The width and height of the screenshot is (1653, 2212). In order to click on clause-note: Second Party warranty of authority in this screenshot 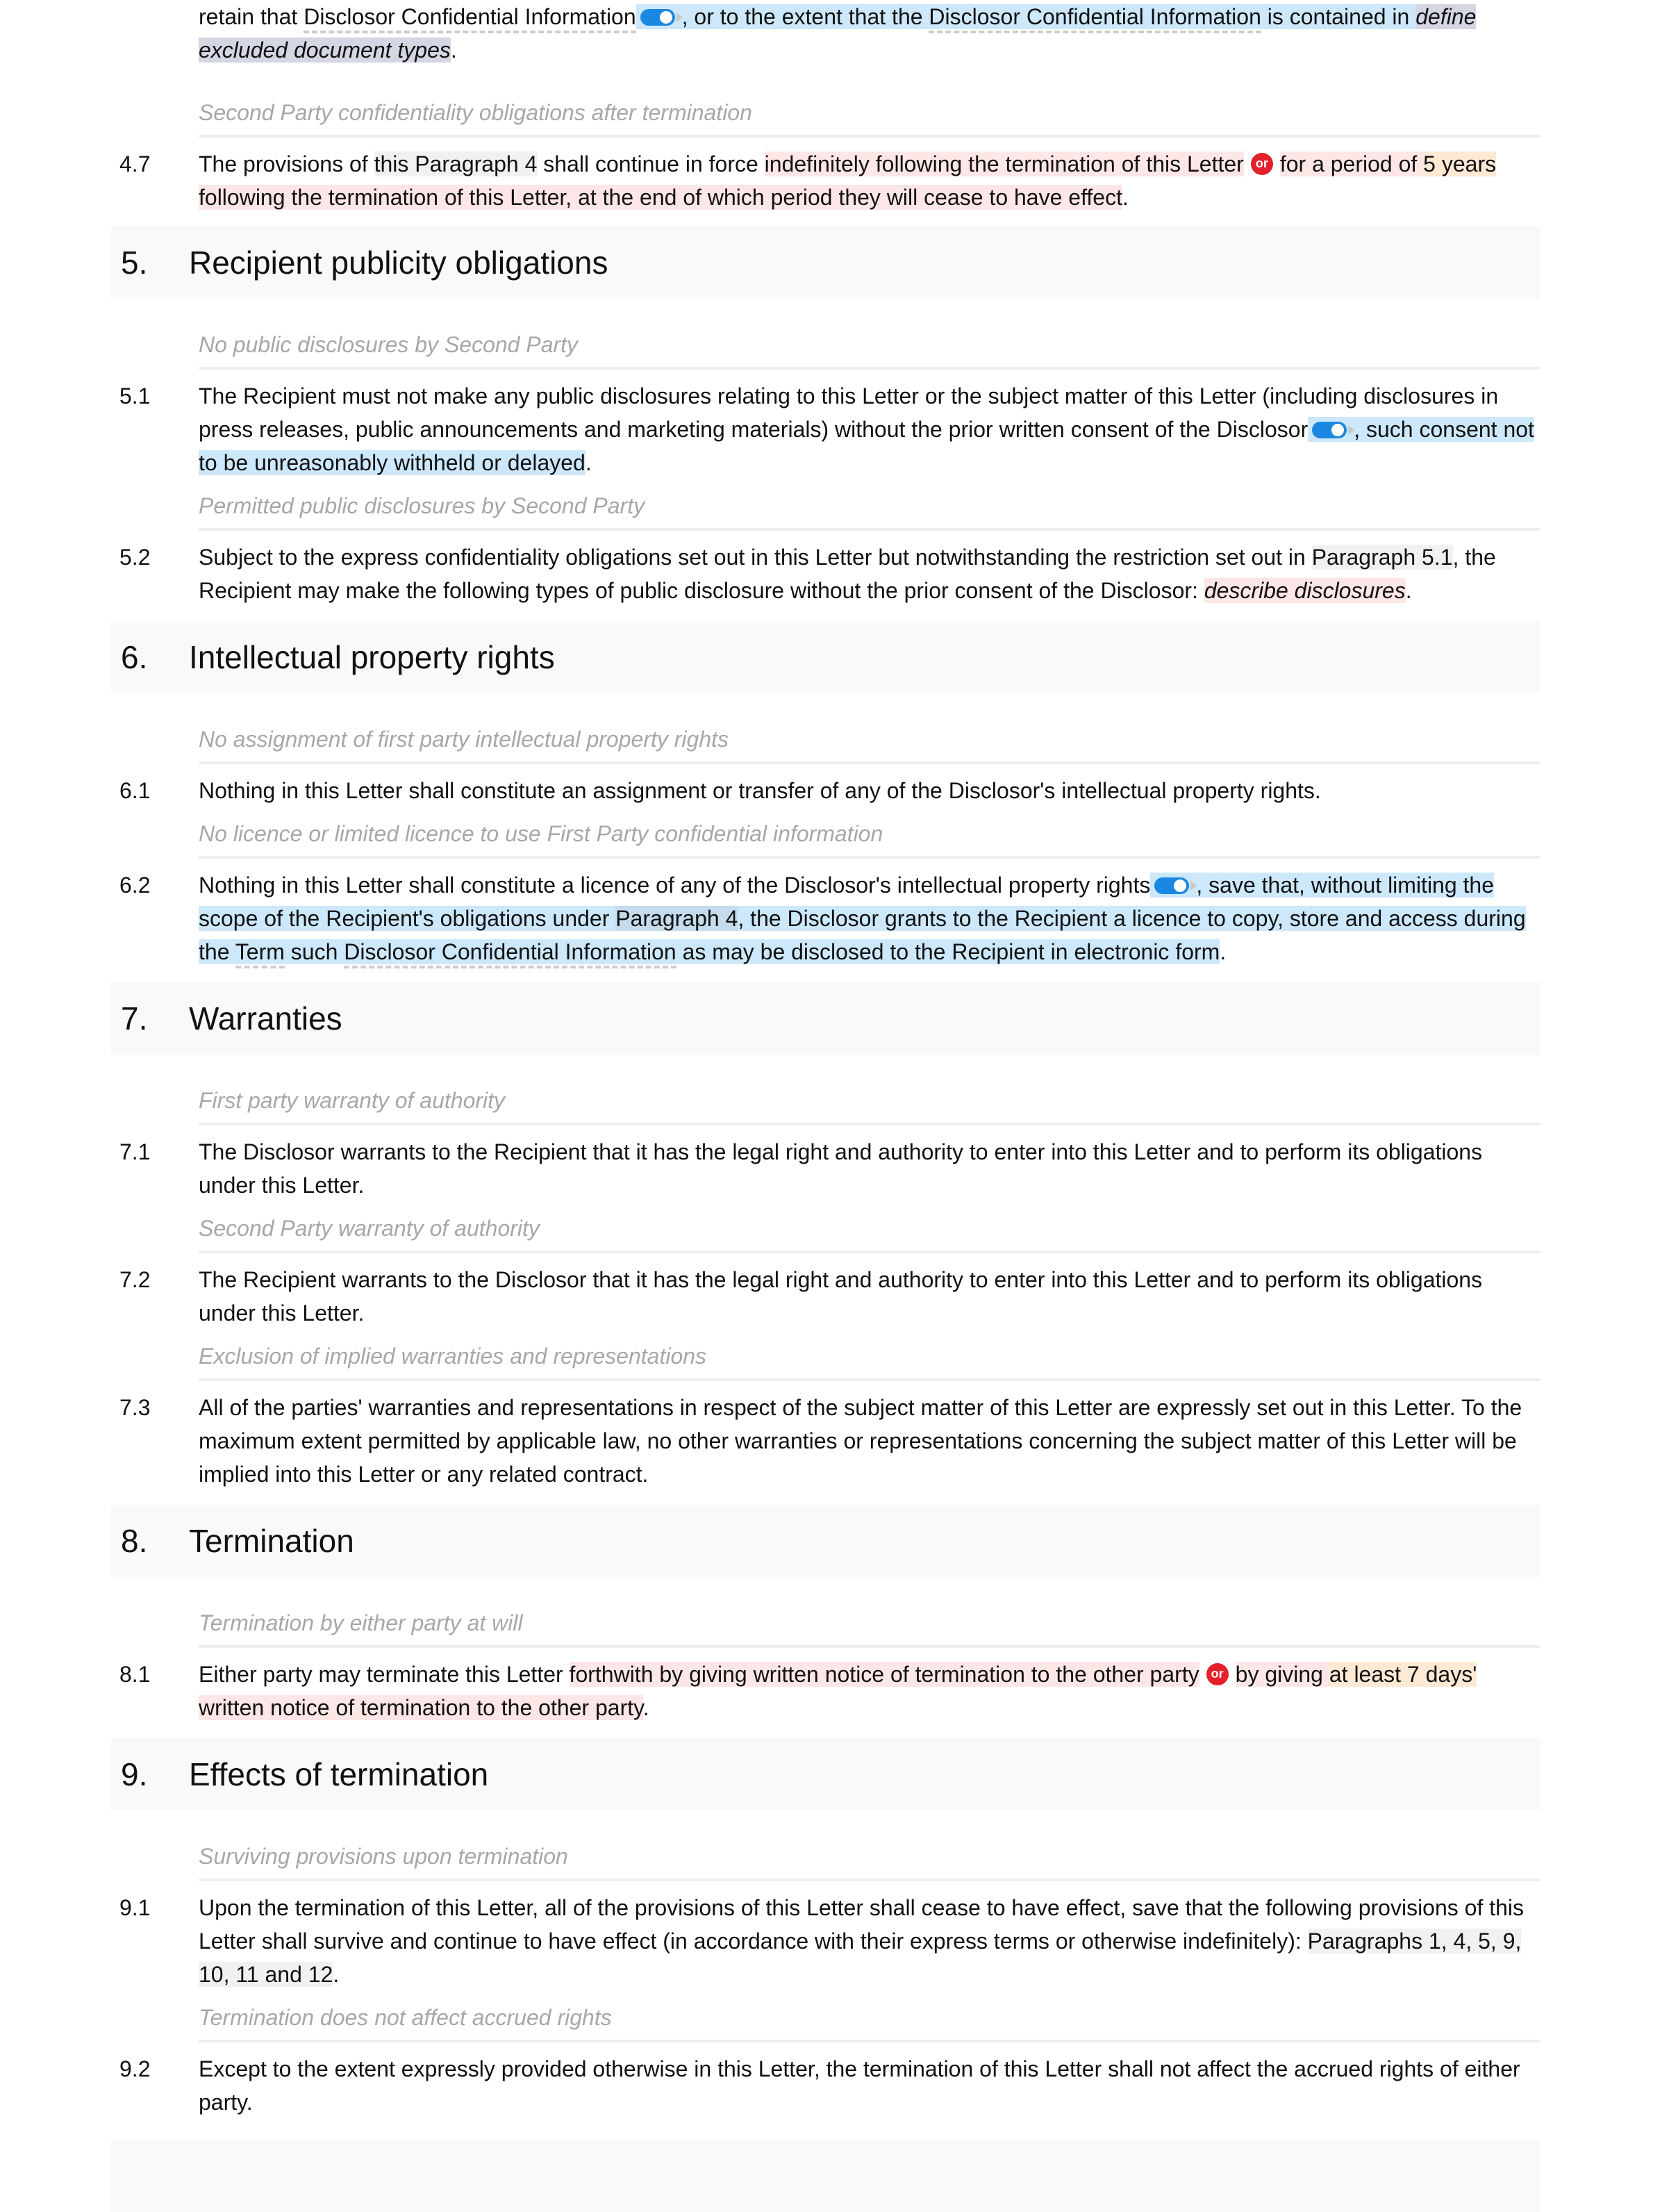, I will do `click(869, 1233)`.